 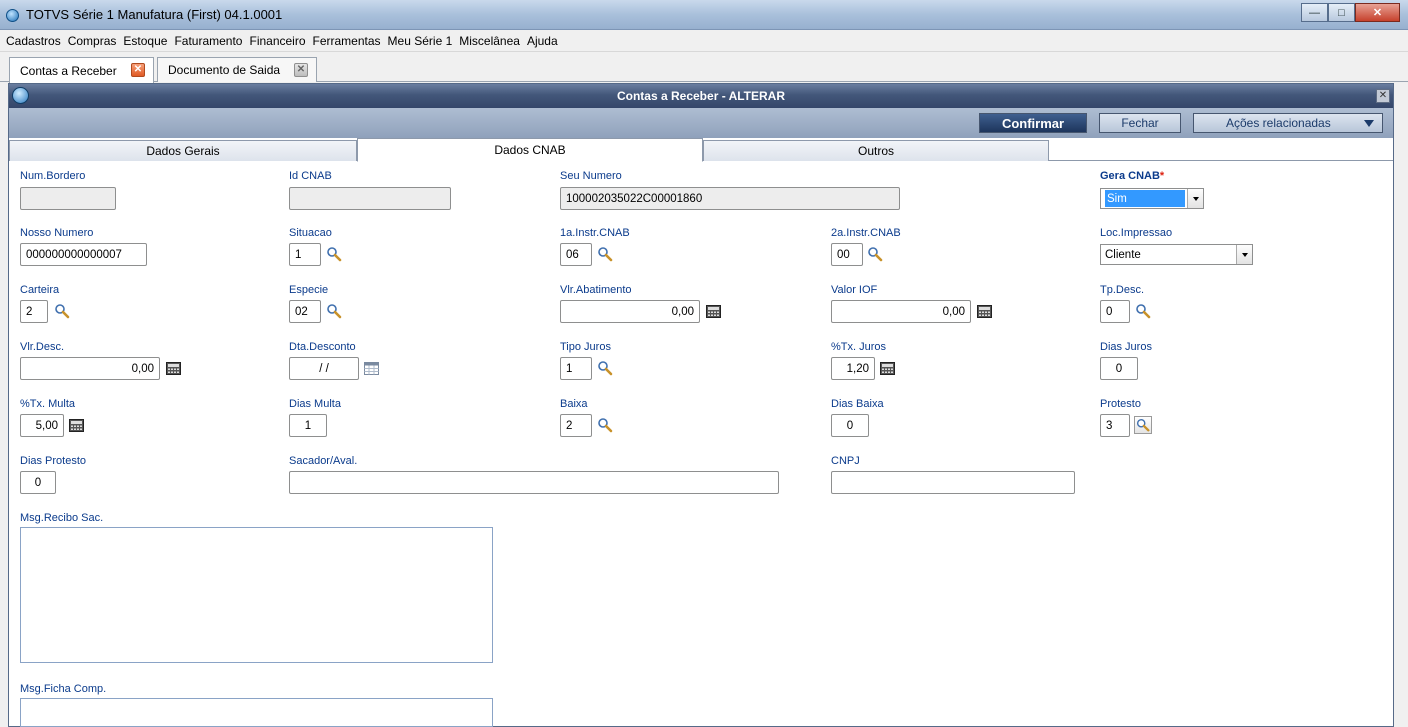 I want to click on dias-protesto-field: 0, so click(x=38, y=482).